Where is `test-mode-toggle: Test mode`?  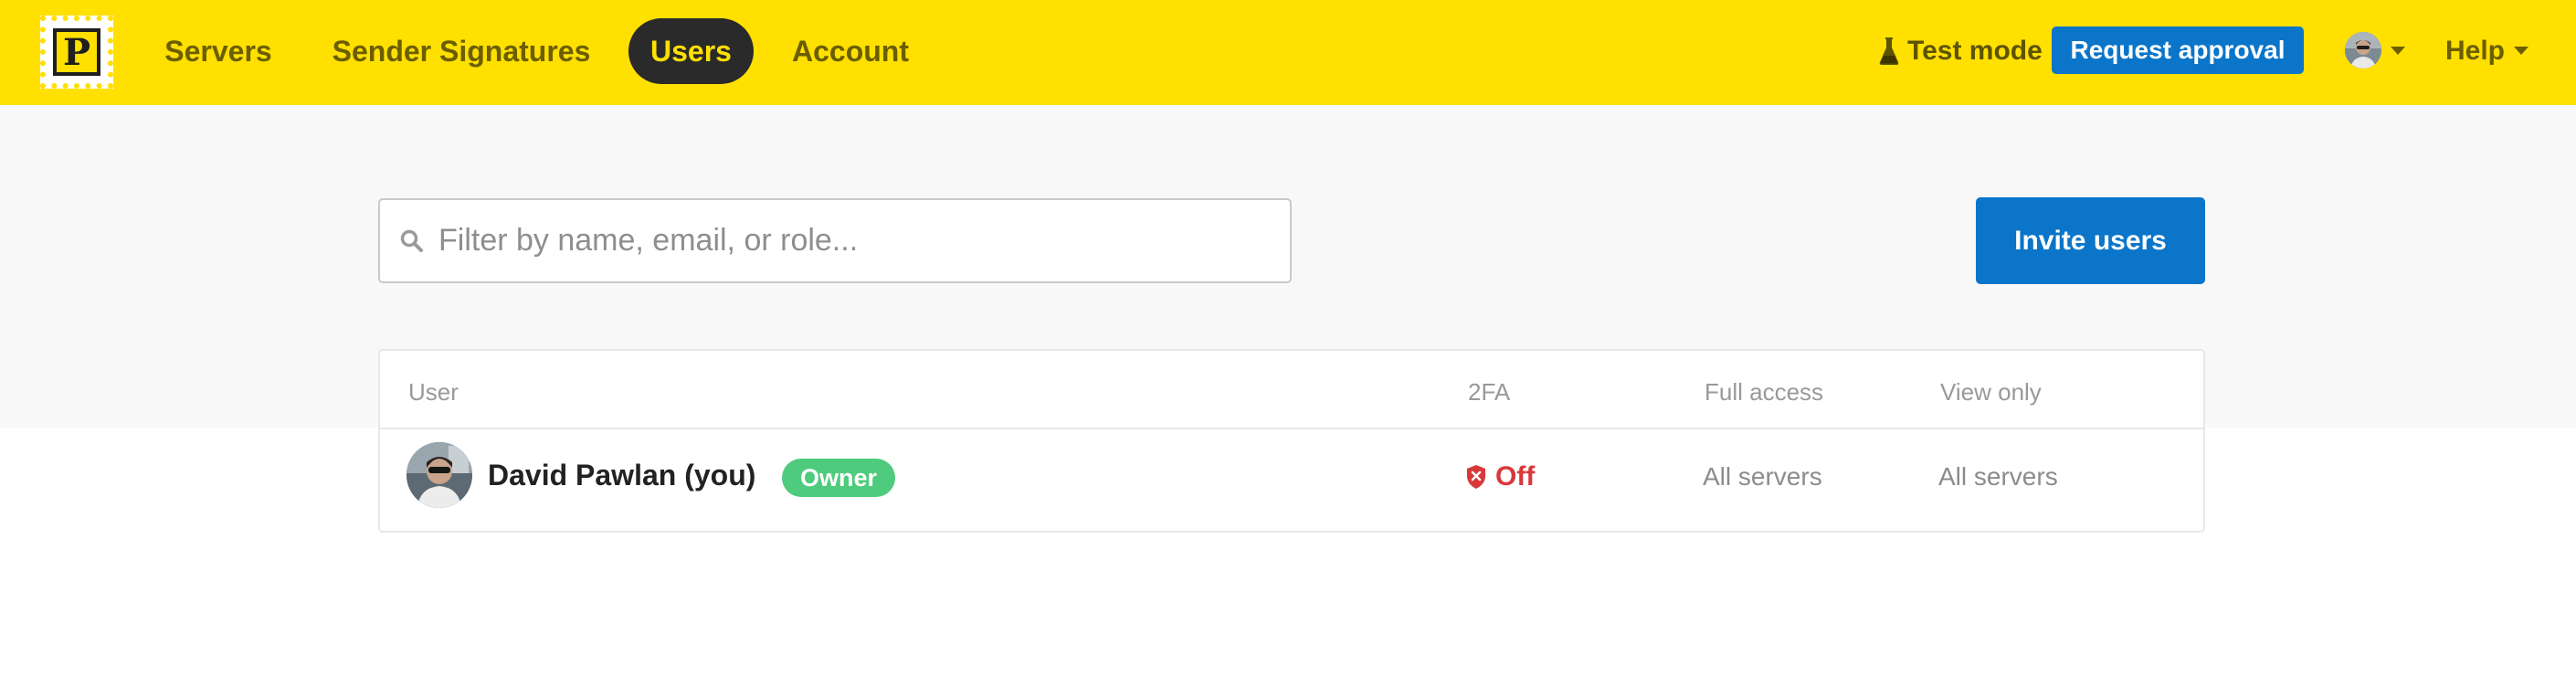 test-mode-toggle: Test mode is located at coordinates (1960, 51).